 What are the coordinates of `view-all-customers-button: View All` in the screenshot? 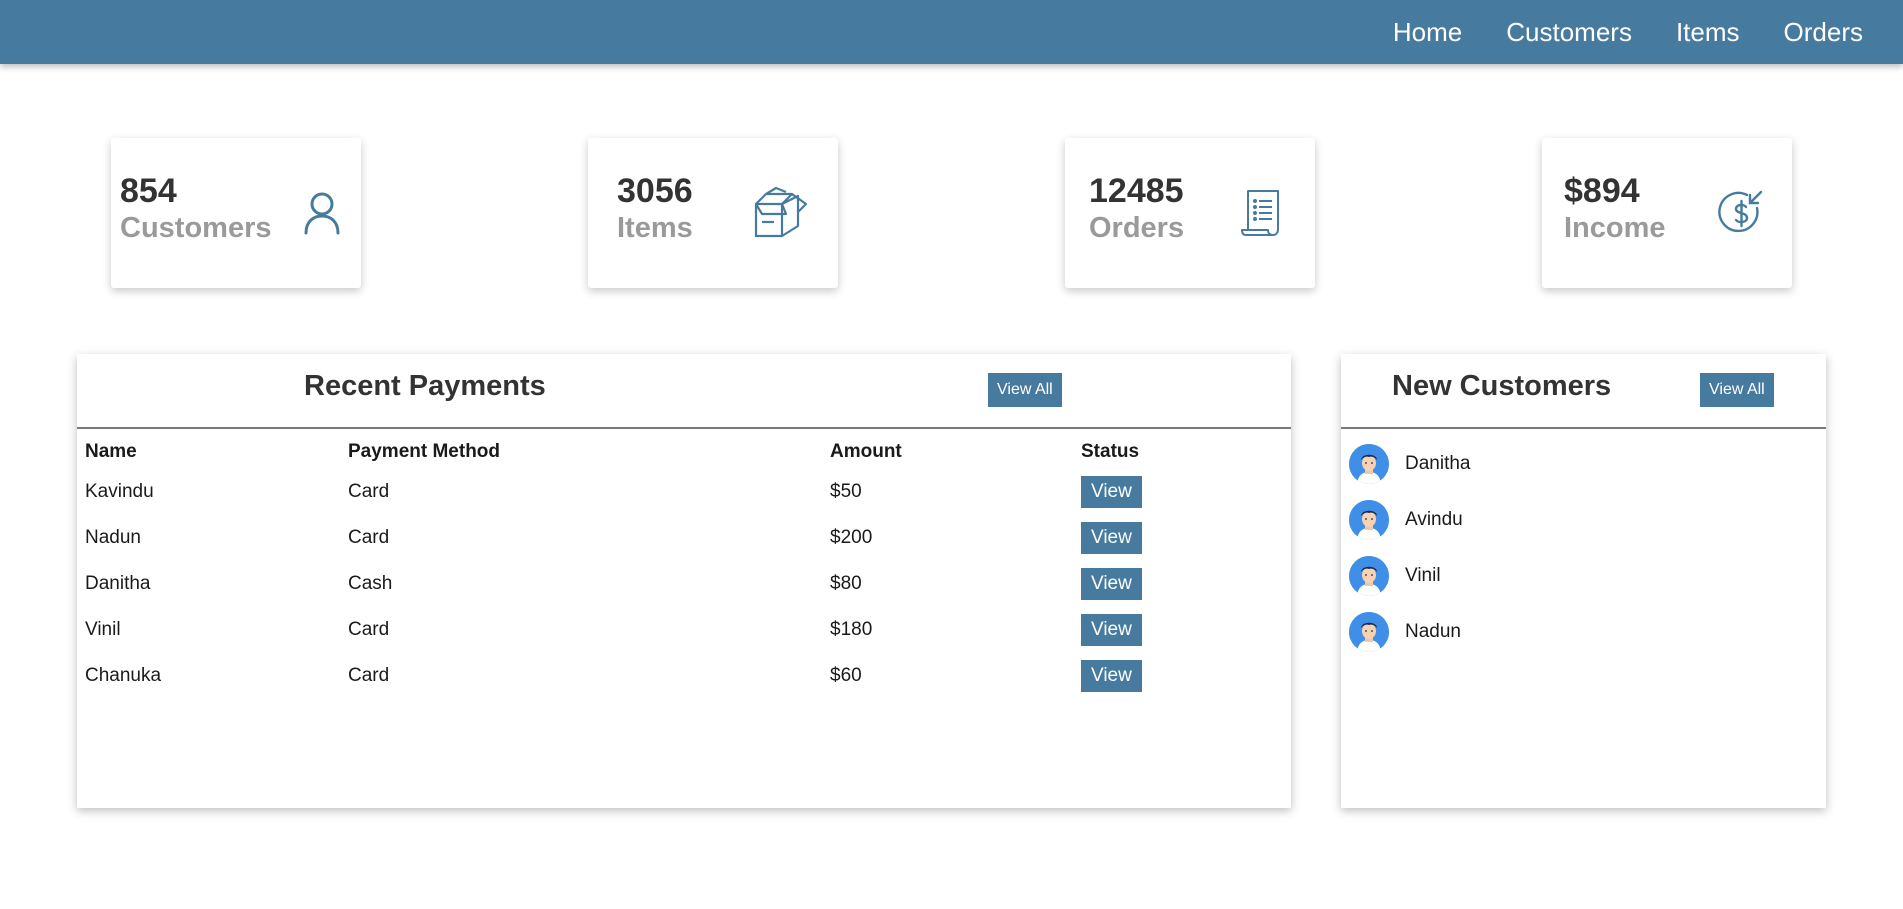 It's located at (1737, 390).